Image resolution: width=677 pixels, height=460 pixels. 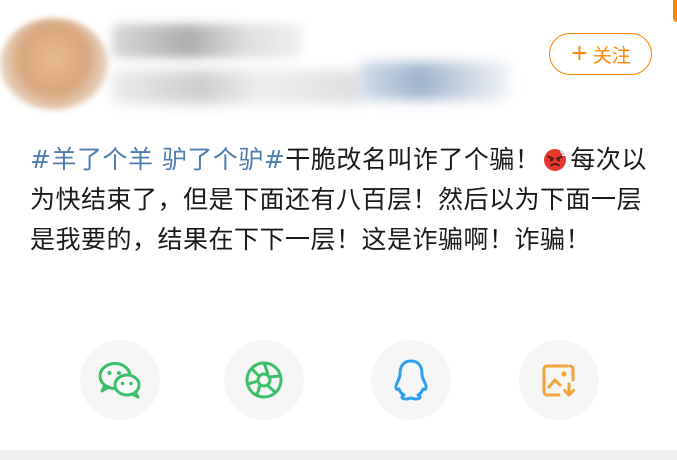 I want to click on share-moments-button, so click(x=264, y=380).